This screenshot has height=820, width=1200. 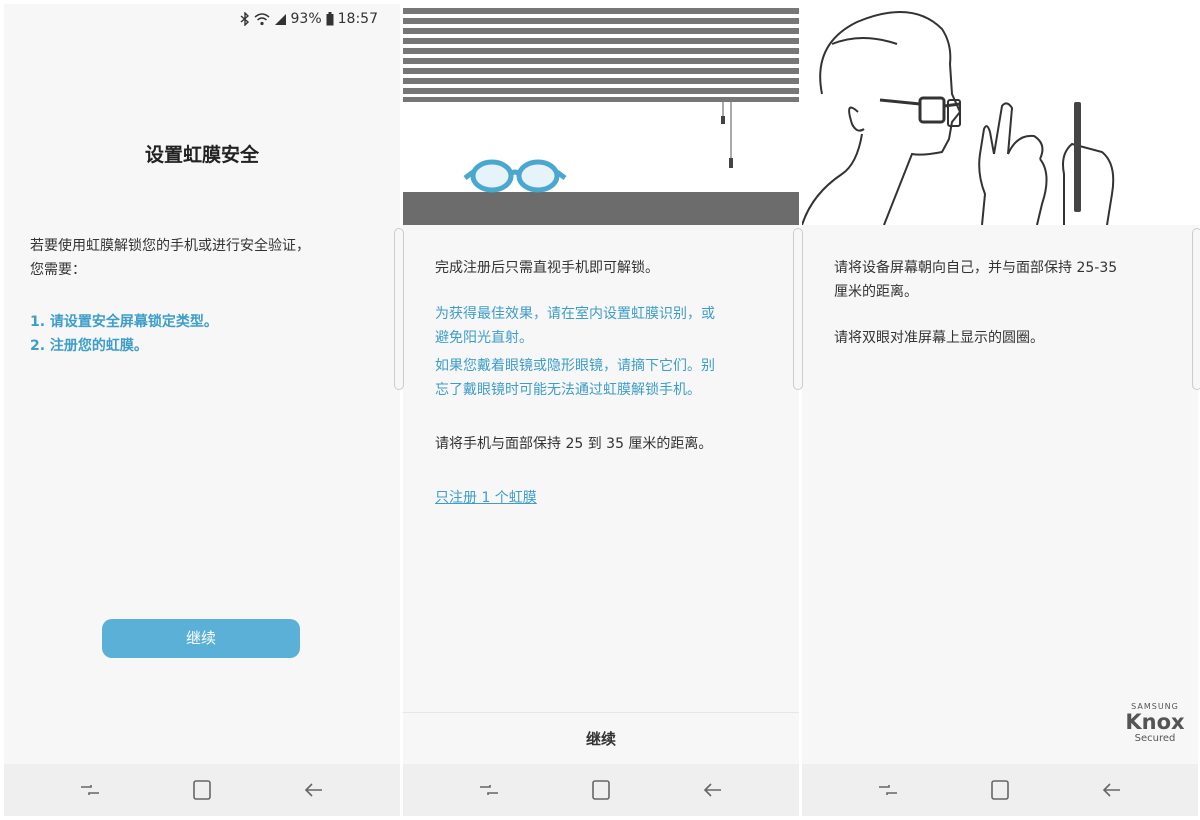 I want to click on page-title: 设置虹膜安全, so click(x=201, y=155).